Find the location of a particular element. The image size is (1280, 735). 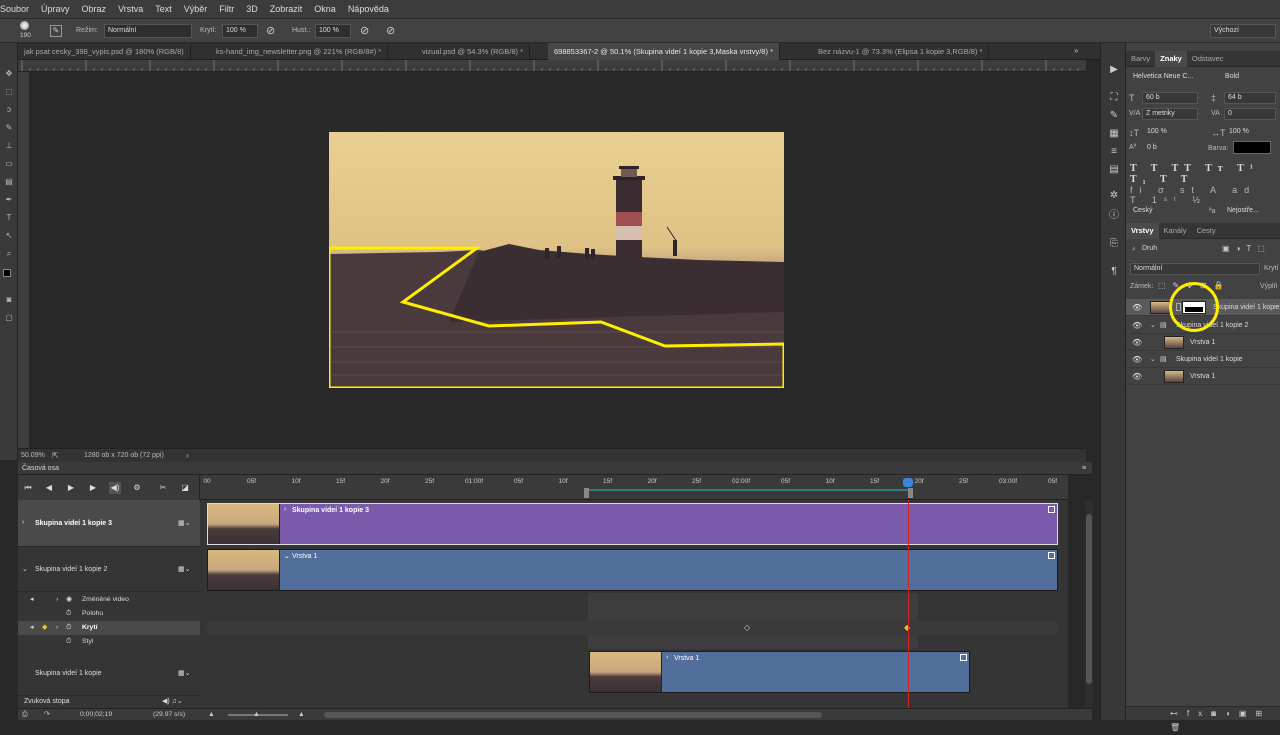

stamp-tool-icon: ⊥ is located at coordinates (9, 146).